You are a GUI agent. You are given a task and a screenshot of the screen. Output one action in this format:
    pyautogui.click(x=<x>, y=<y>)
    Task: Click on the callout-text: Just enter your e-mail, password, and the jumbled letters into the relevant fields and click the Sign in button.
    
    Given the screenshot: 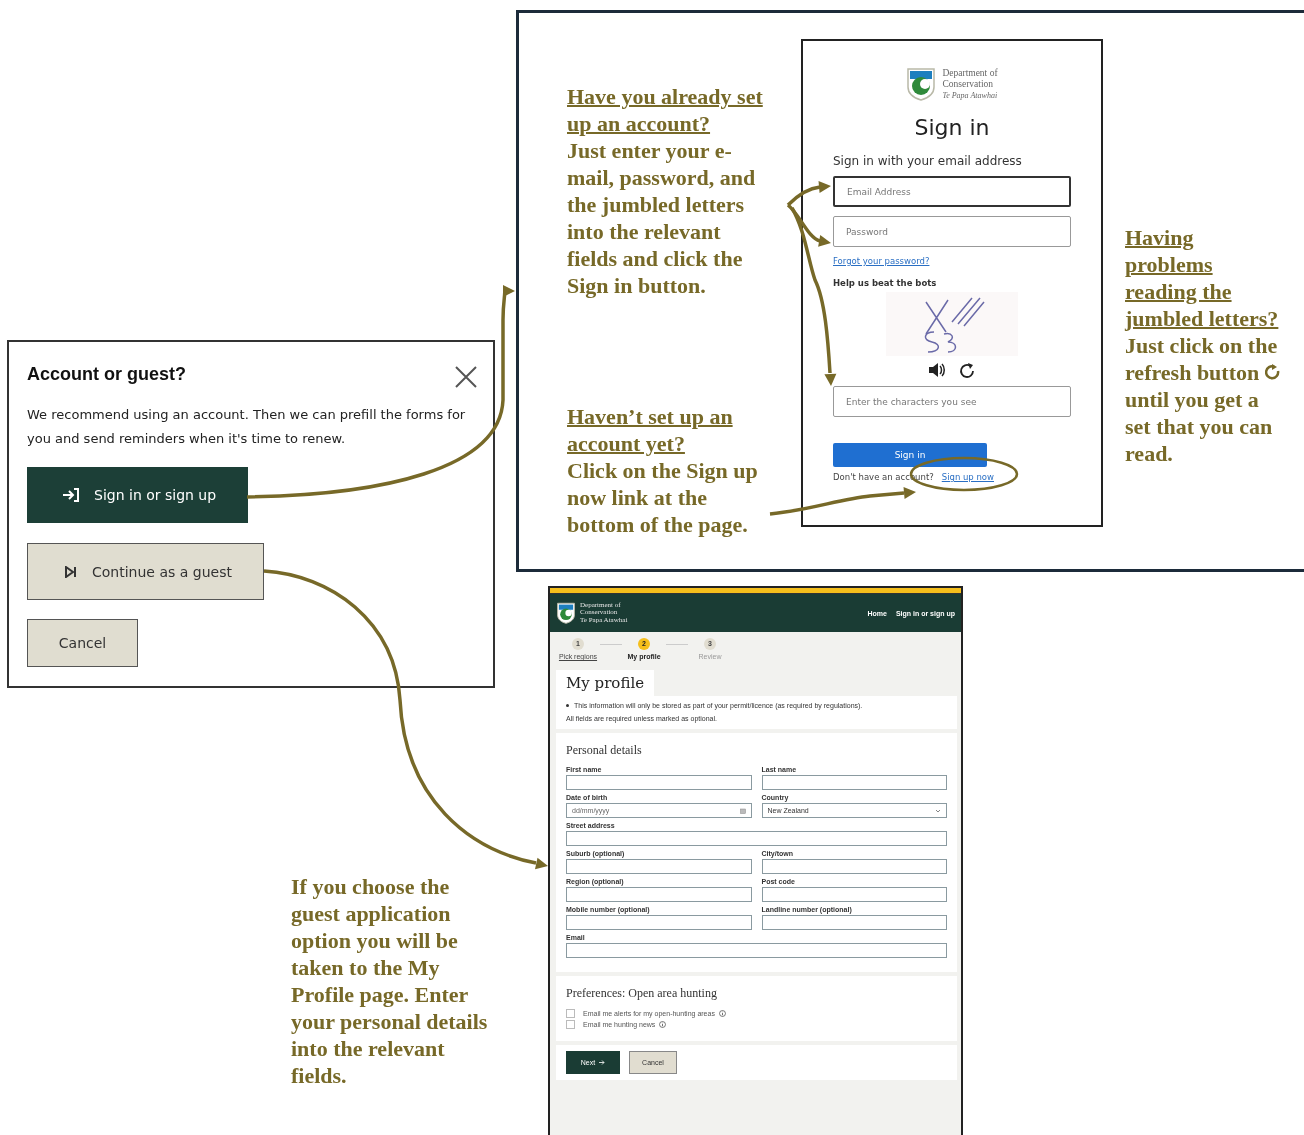 What is the action you would take?
    pyautogui.click(x=662, y=218)
    